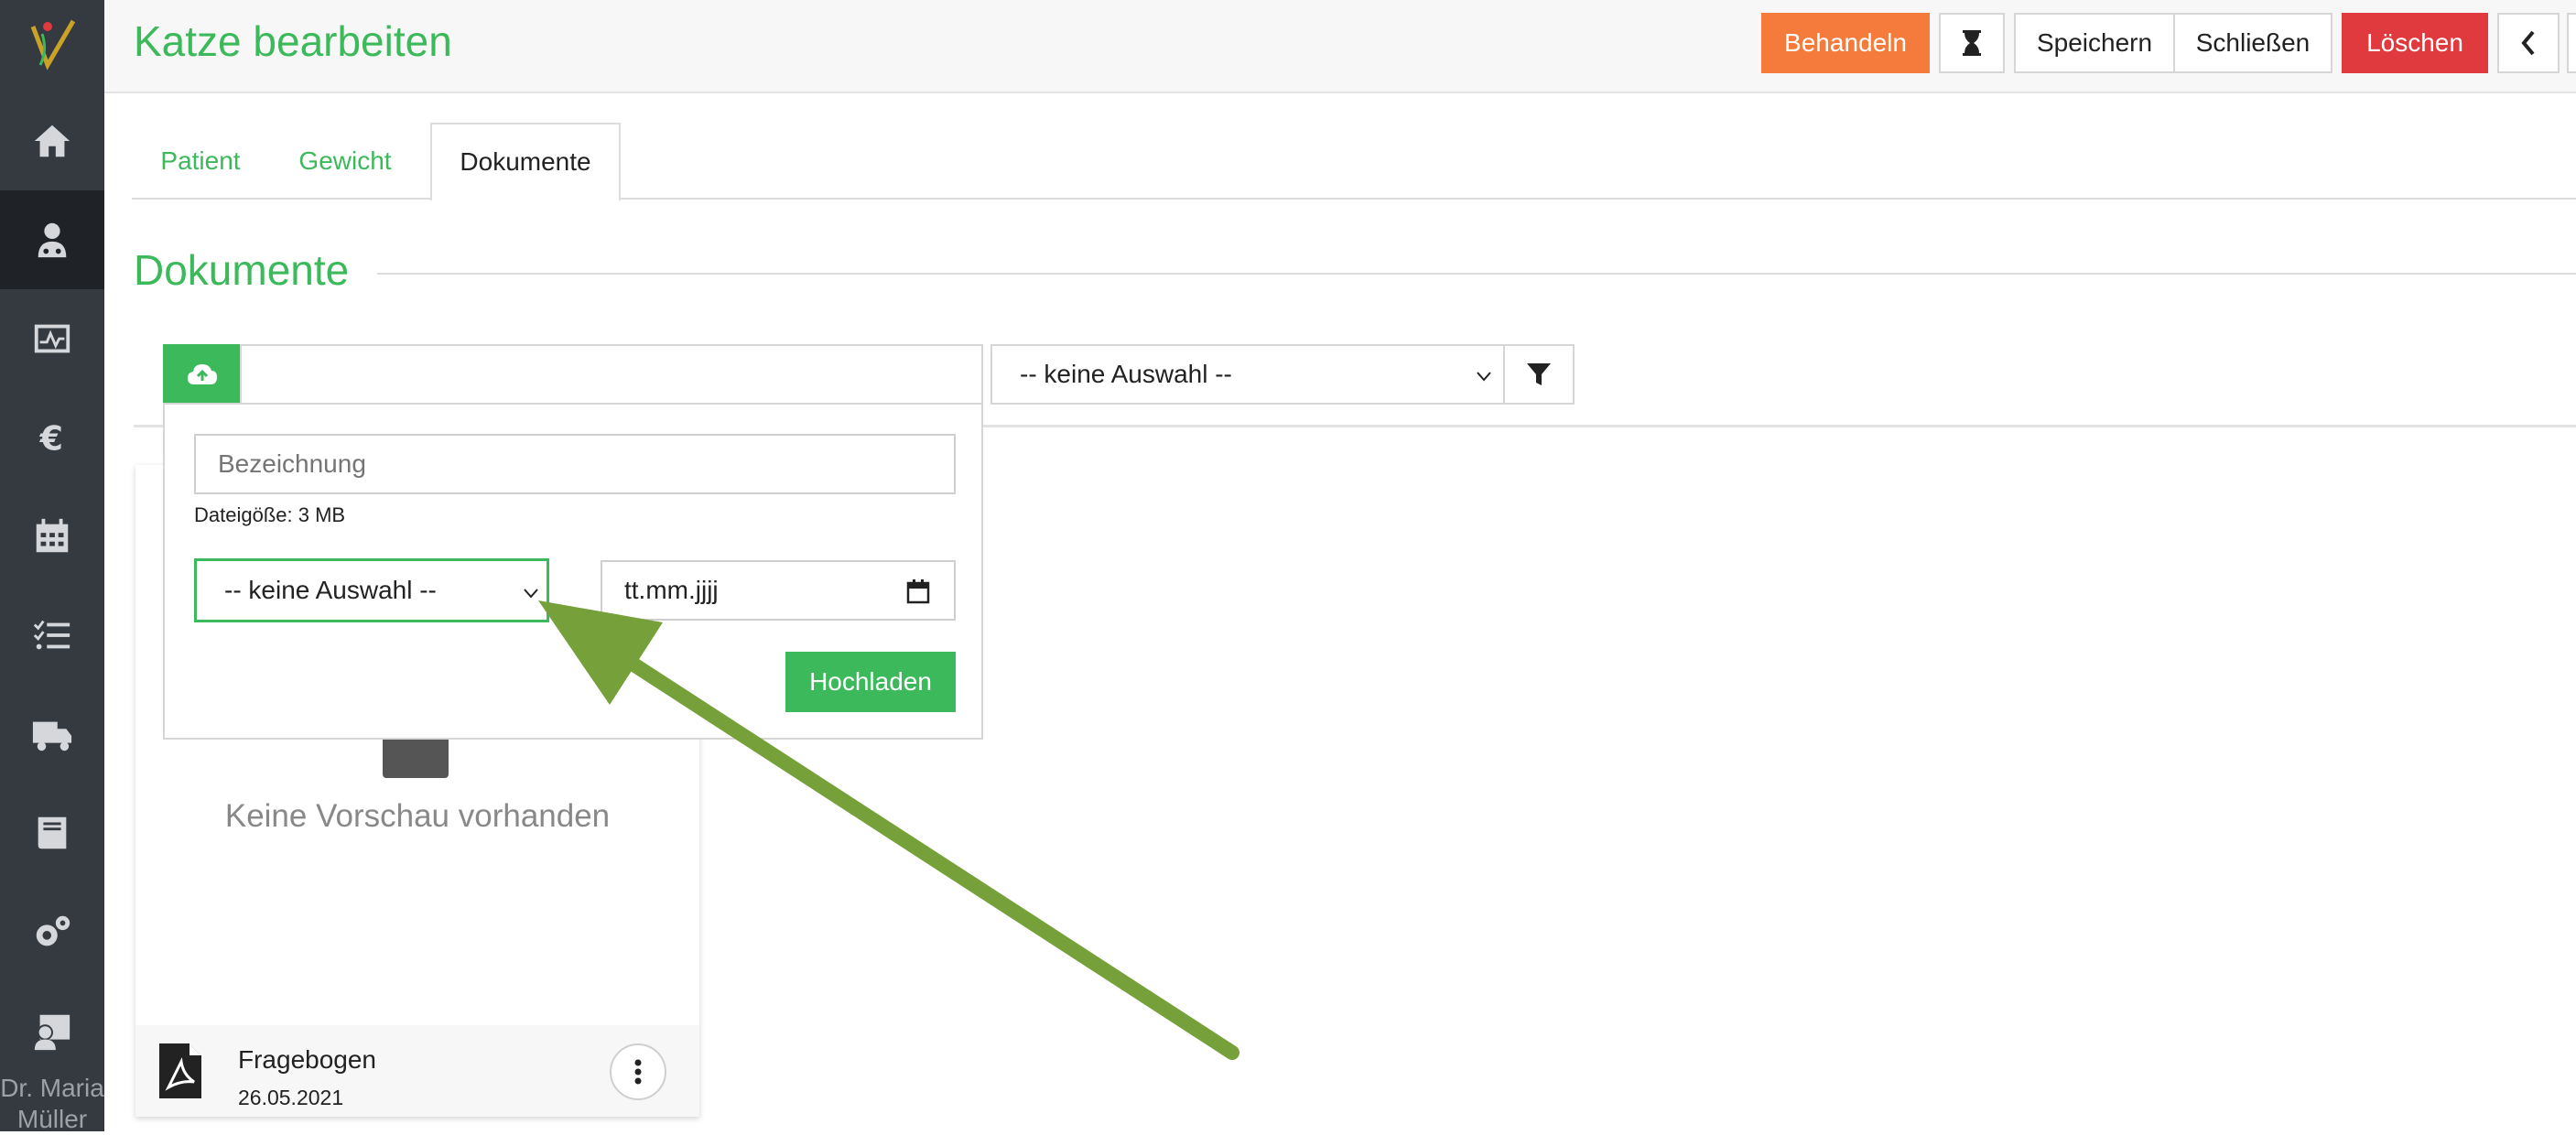  I want to click on sidebar-item-monitor, so click(52, 338).